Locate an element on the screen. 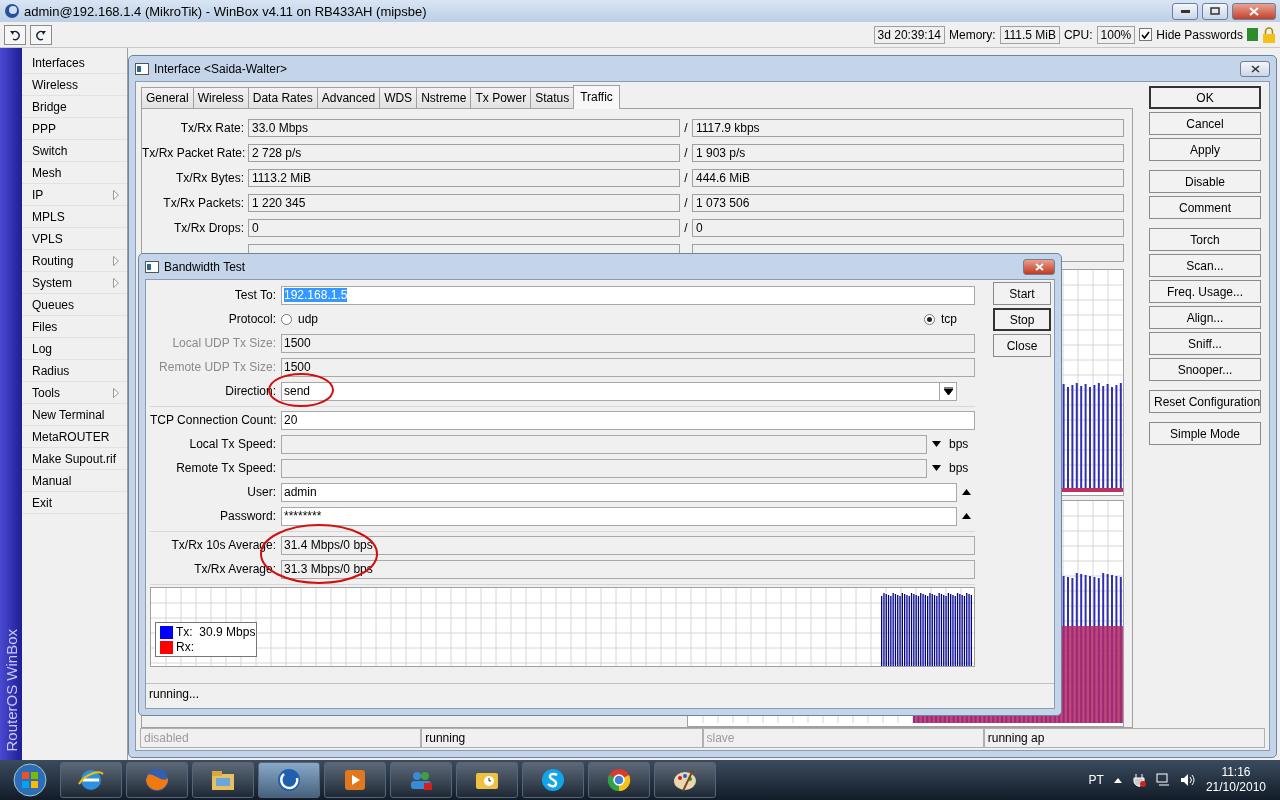 Image resolution: width=1280 pixels, height=800 pixels. menu-item: Queues is located at coordinates (74, 305).